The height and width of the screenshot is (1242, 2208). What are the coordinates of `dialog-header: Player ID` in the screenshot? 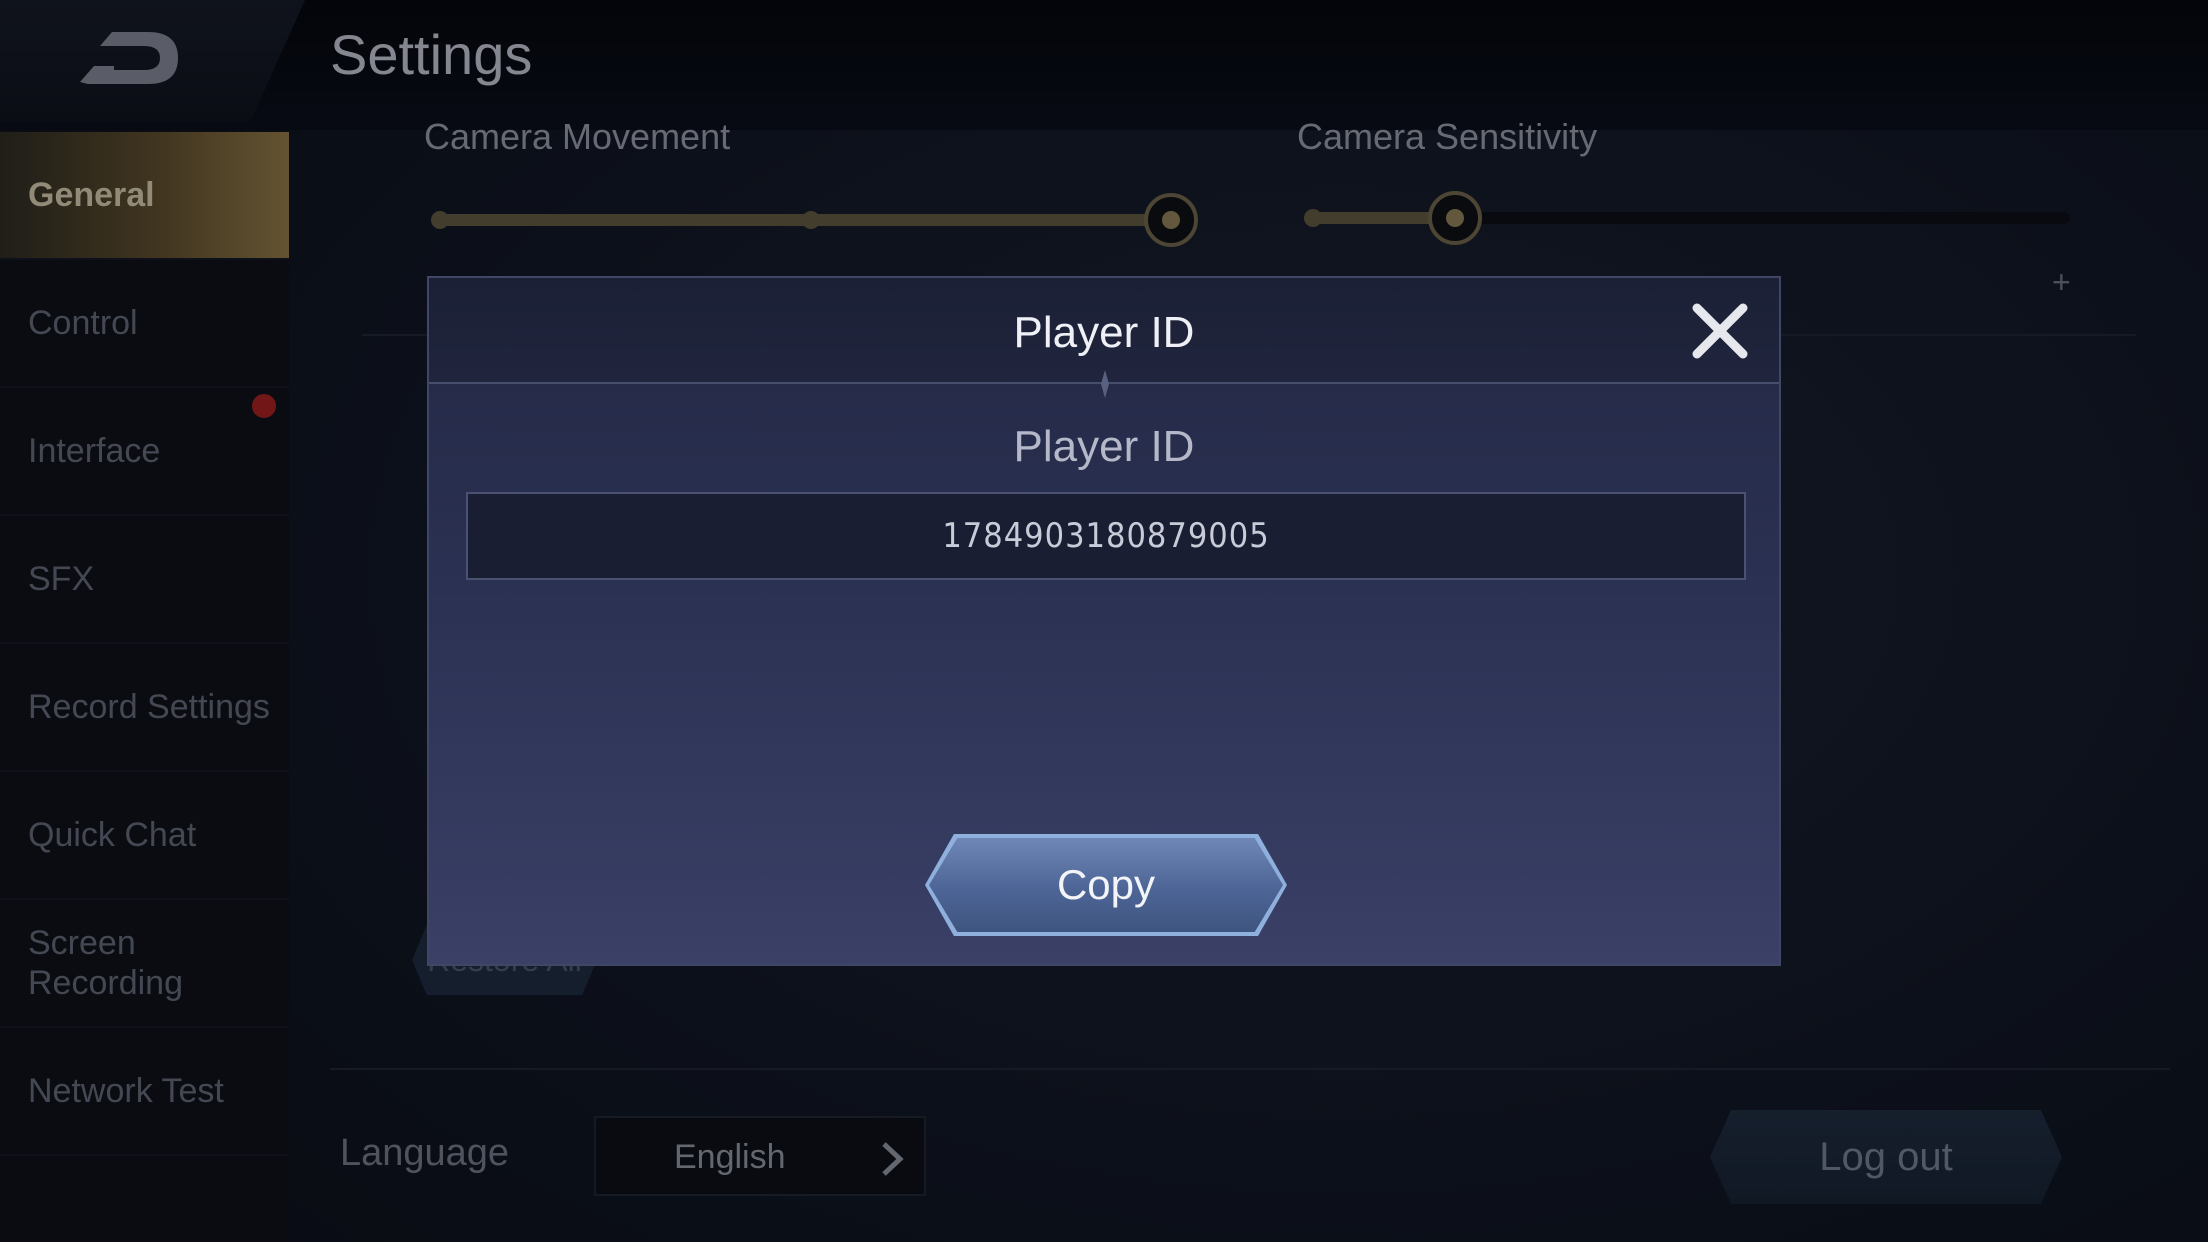 It's located at (1104, 338).